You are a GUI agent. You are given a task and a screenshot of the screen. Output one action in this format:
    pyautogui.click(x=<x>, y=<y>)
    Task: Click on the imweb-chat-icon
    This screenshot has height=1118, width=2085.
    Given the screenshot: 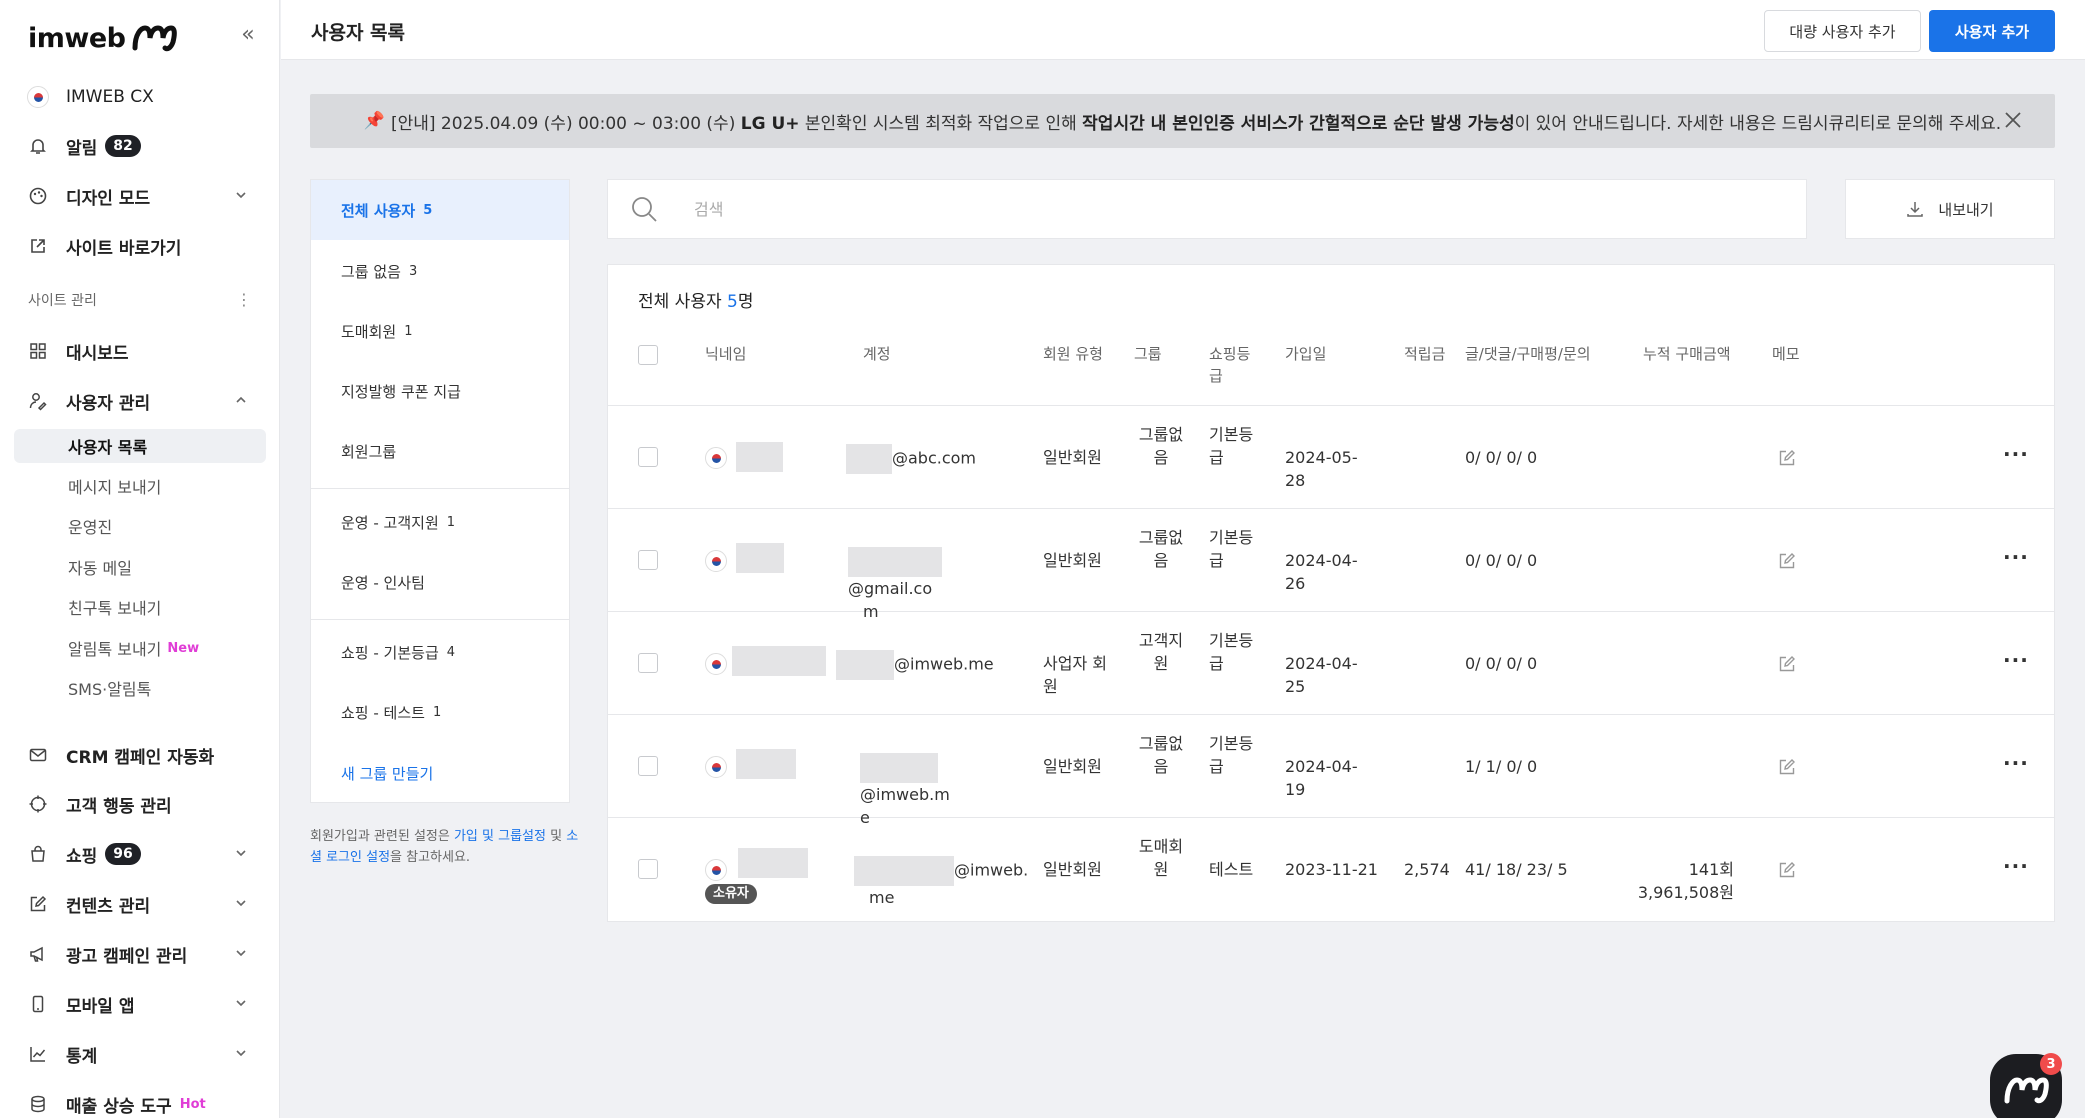 What is the action you would take?
    pyautogui.click(x=2026, y=1090)
    